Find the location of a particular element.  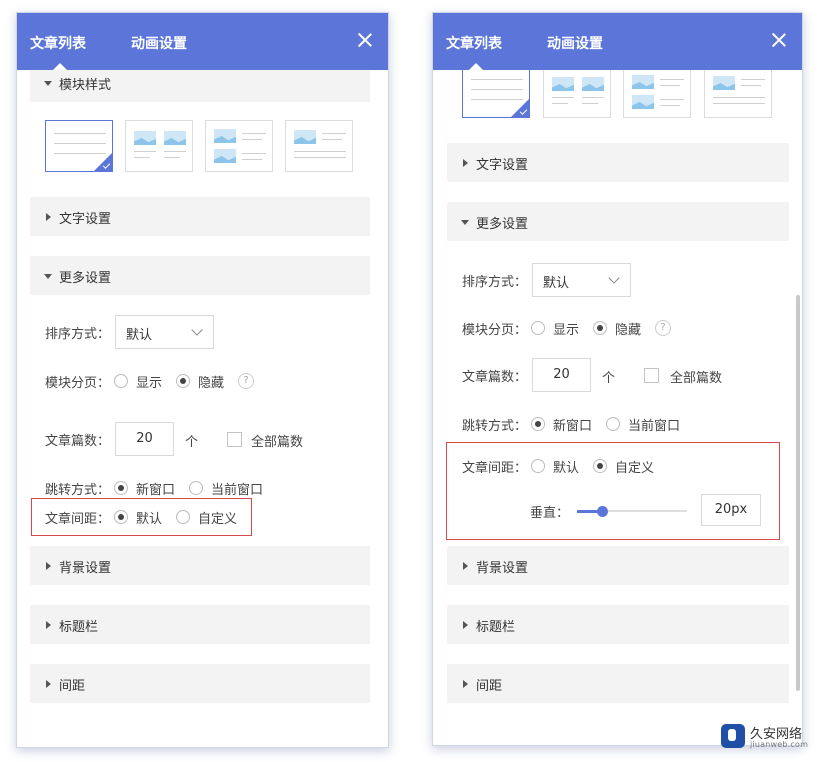

vertical-value-input: 20px is located at coordinates (731, 510).